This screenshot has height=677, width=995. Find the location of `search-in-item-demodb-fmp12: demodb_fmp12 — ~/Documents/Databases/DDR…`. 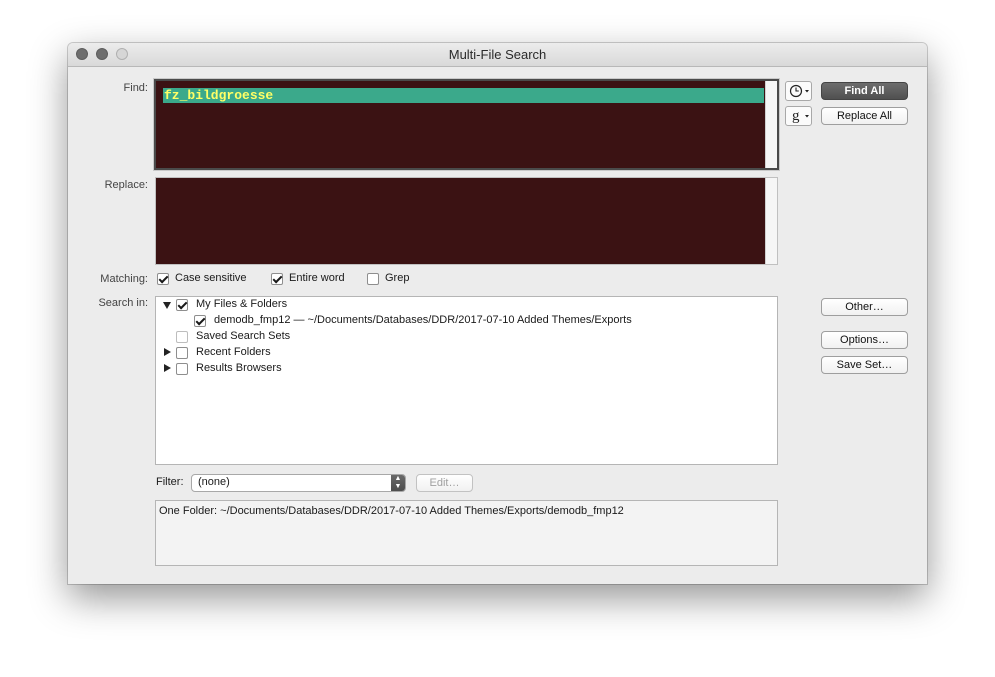

search-in-item-demodb-fmp12: demodb_fmp12 — ~/Documents/Databases/DDR… is located at coordinates (423, 320).